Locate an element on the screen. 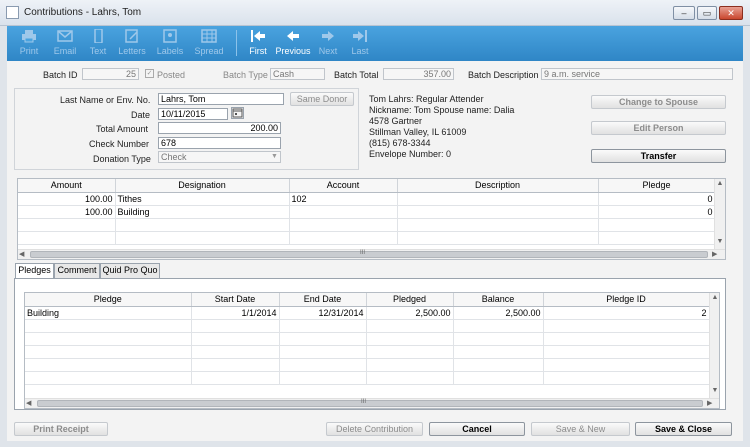  column-header-pledge: Pledge is located at coordinates (657, 186).